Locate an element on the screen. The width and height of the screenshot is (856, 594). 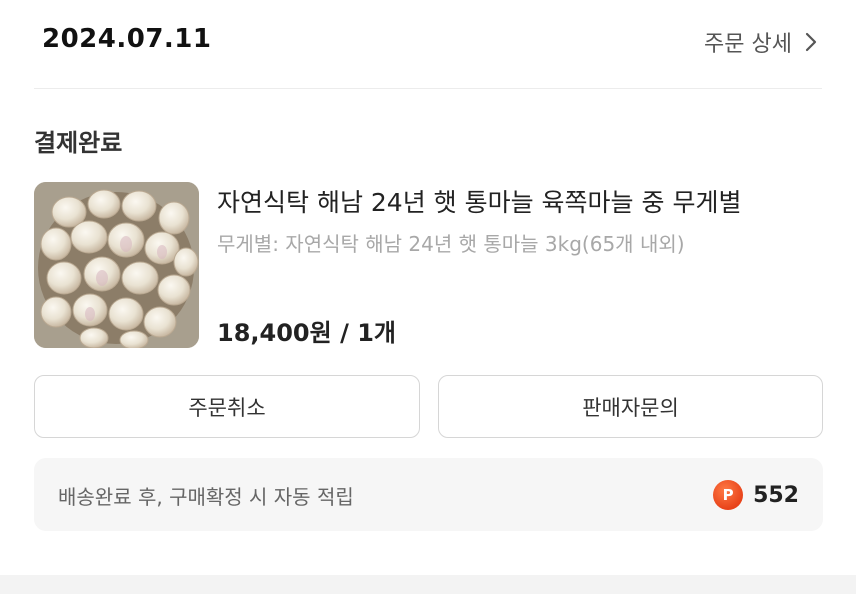
seller-inquiry-button: 판매자문의 is located at coordinates (630, 406).